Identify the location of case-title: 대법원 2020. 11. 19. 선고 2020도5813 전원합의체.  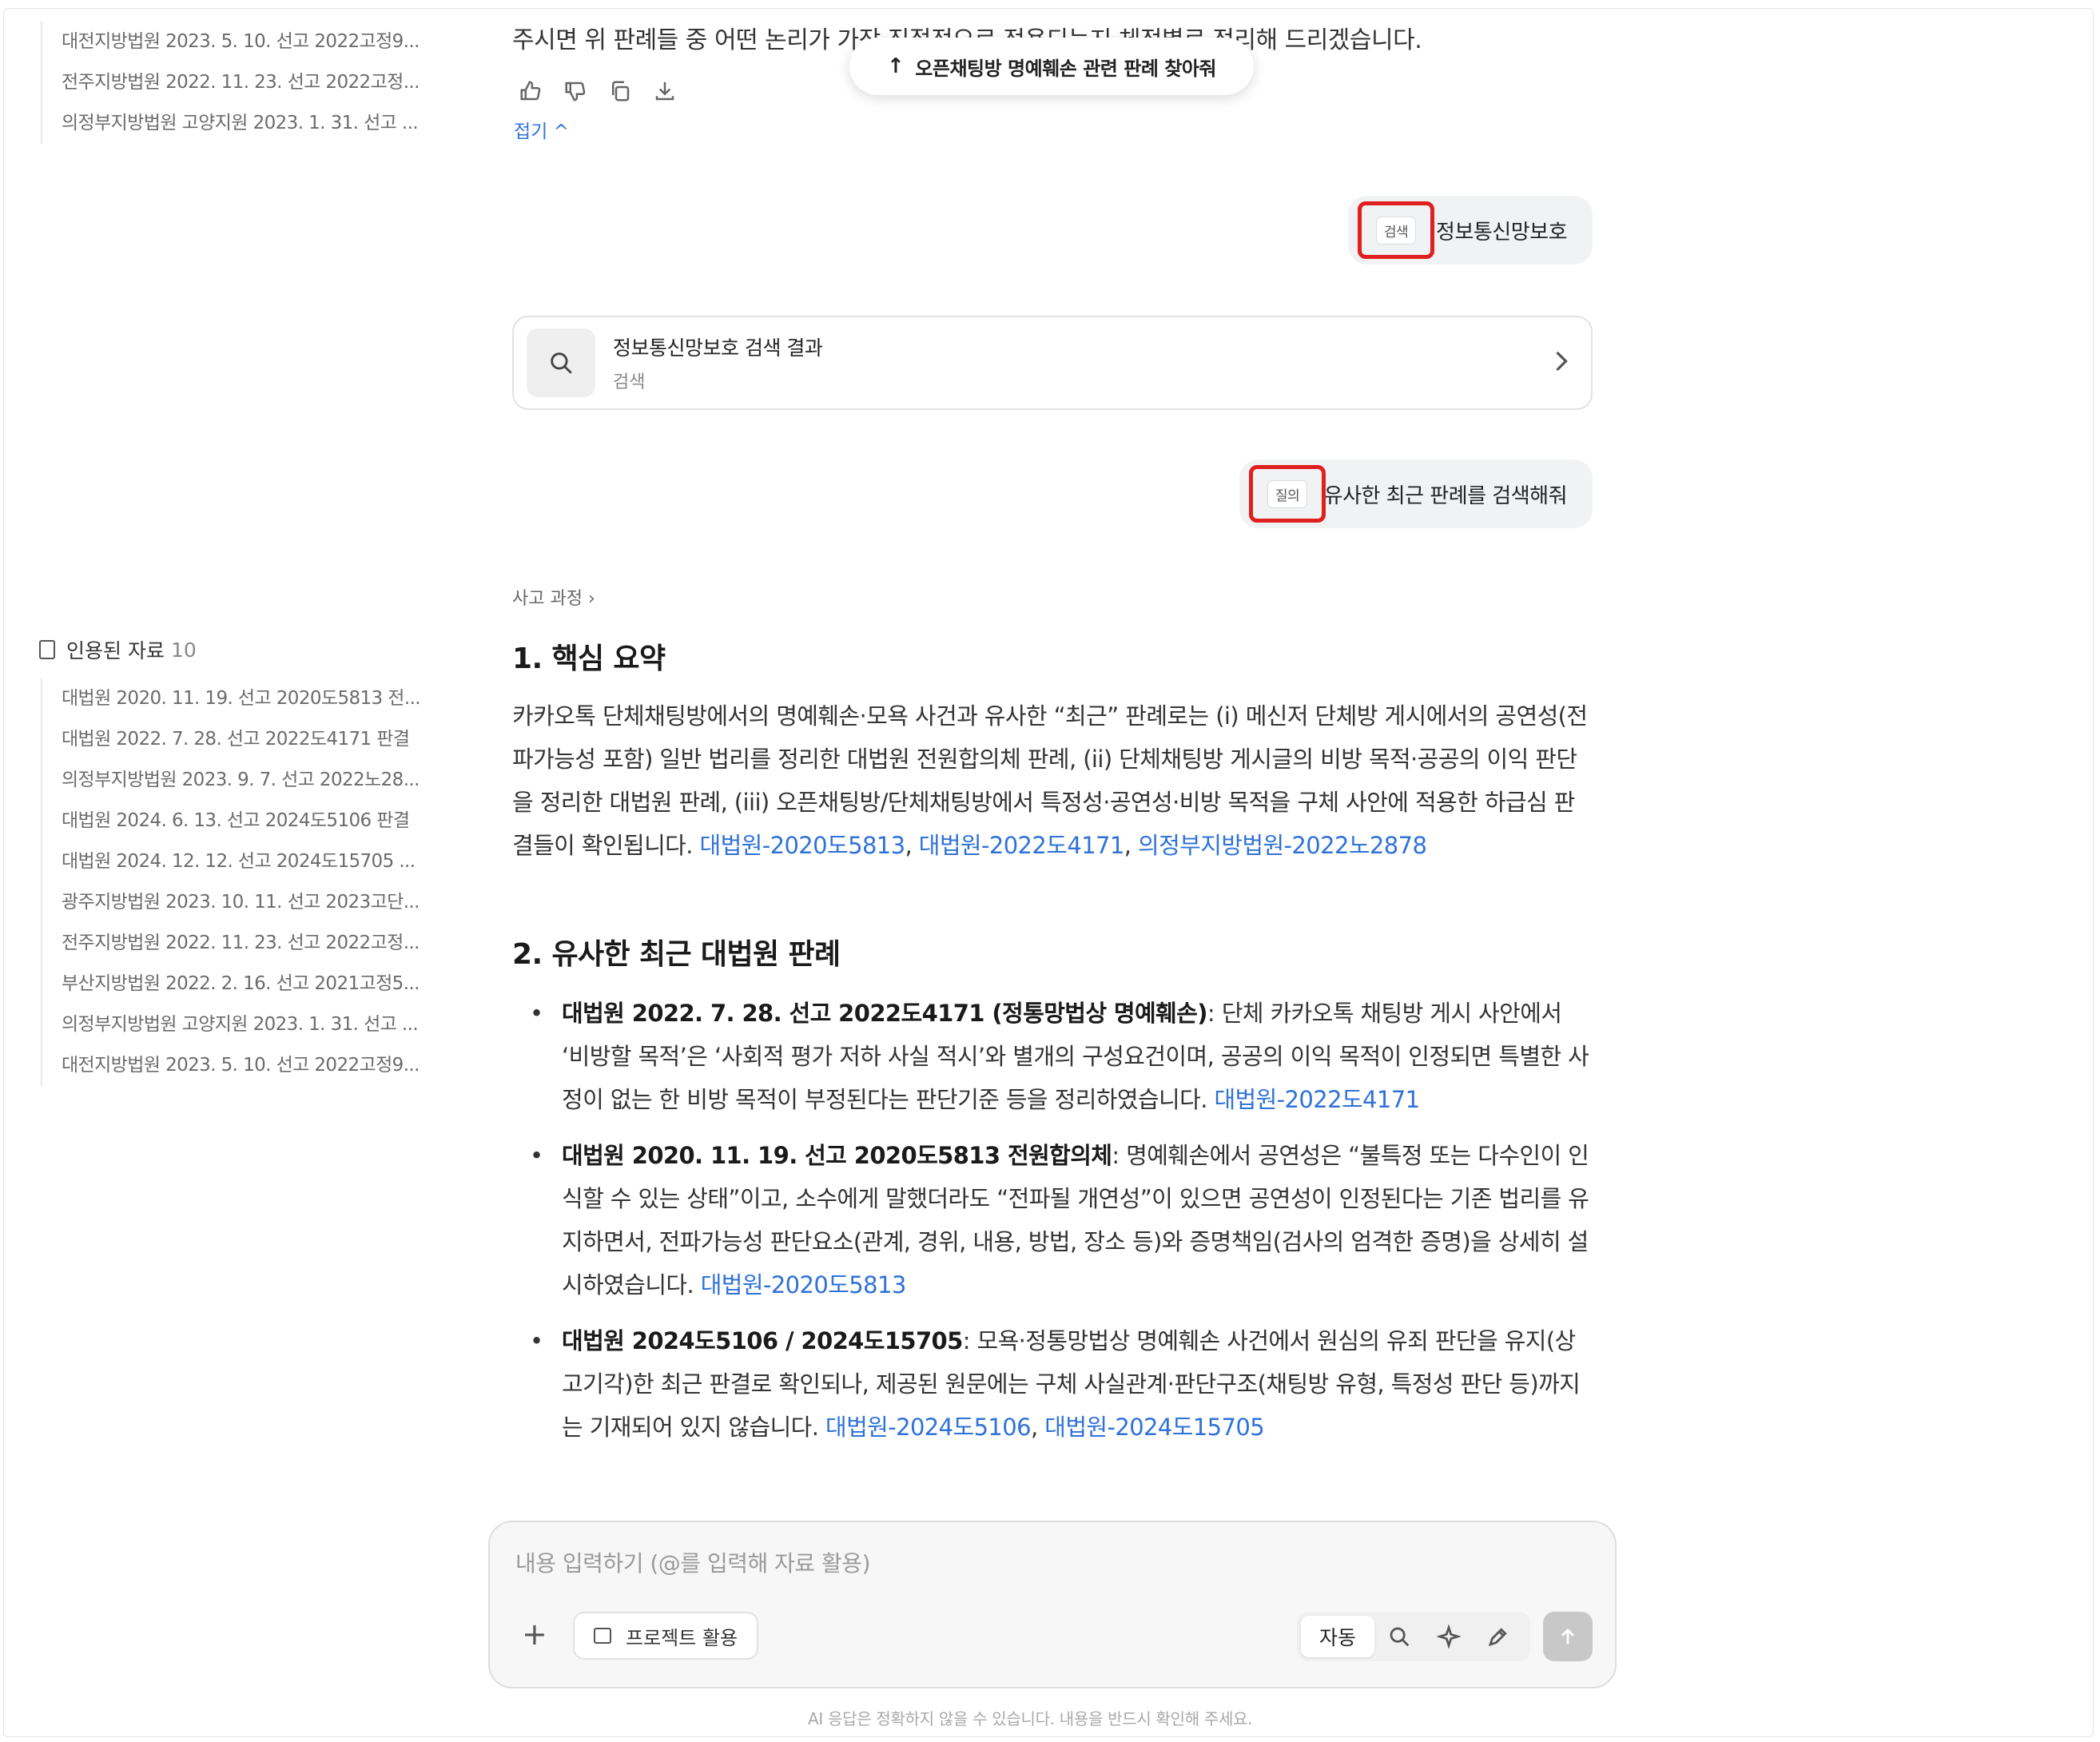
(837, 1155).